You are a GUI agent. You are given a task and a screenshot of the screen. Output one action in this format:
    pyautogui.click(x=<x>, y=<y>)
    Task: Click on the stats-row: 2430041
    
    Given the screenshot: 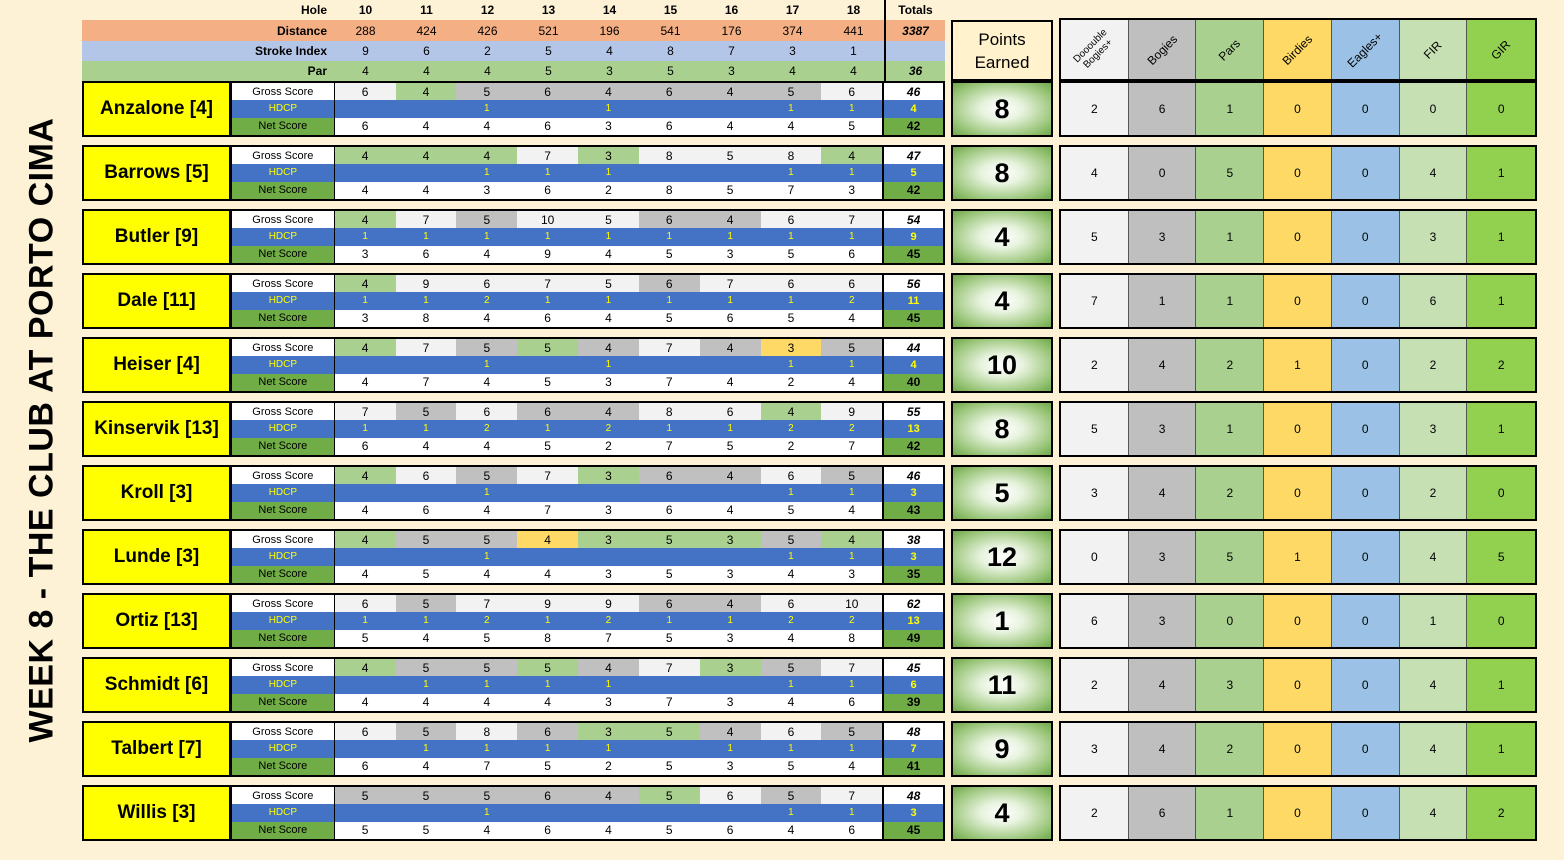 What is the action you would take?
    pyautogui.click(x=1298, y=685)
    